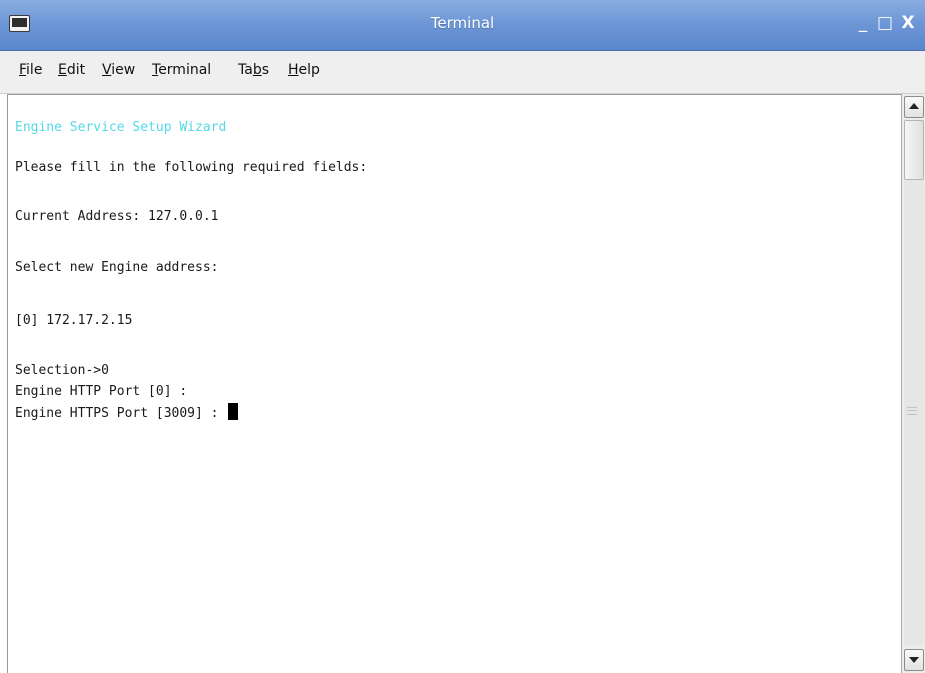 The width and height of the screenshot is (925, 673). What do you see at coordinates (309, 70) in the screenshot?
I see `menu-help-label: elp` at bounding box center [309, 70].